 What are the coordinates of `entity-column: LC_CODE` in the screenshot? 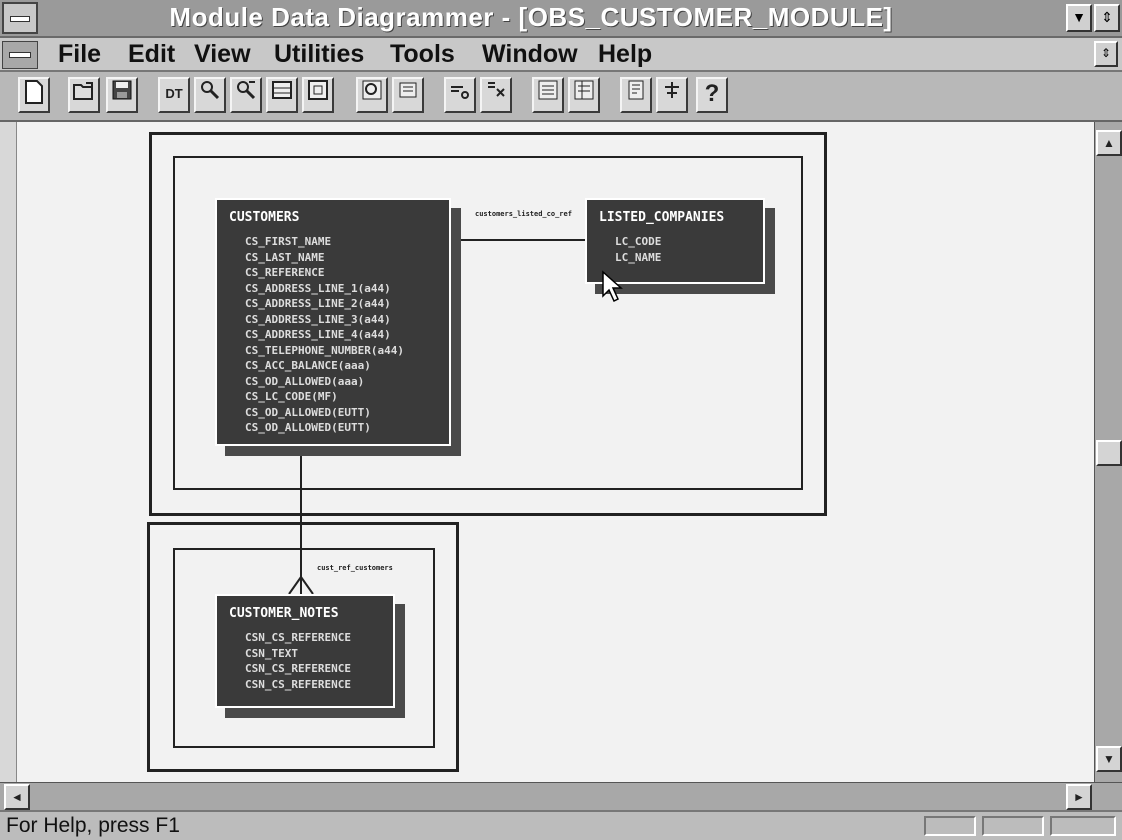 It's located at (638, 241).